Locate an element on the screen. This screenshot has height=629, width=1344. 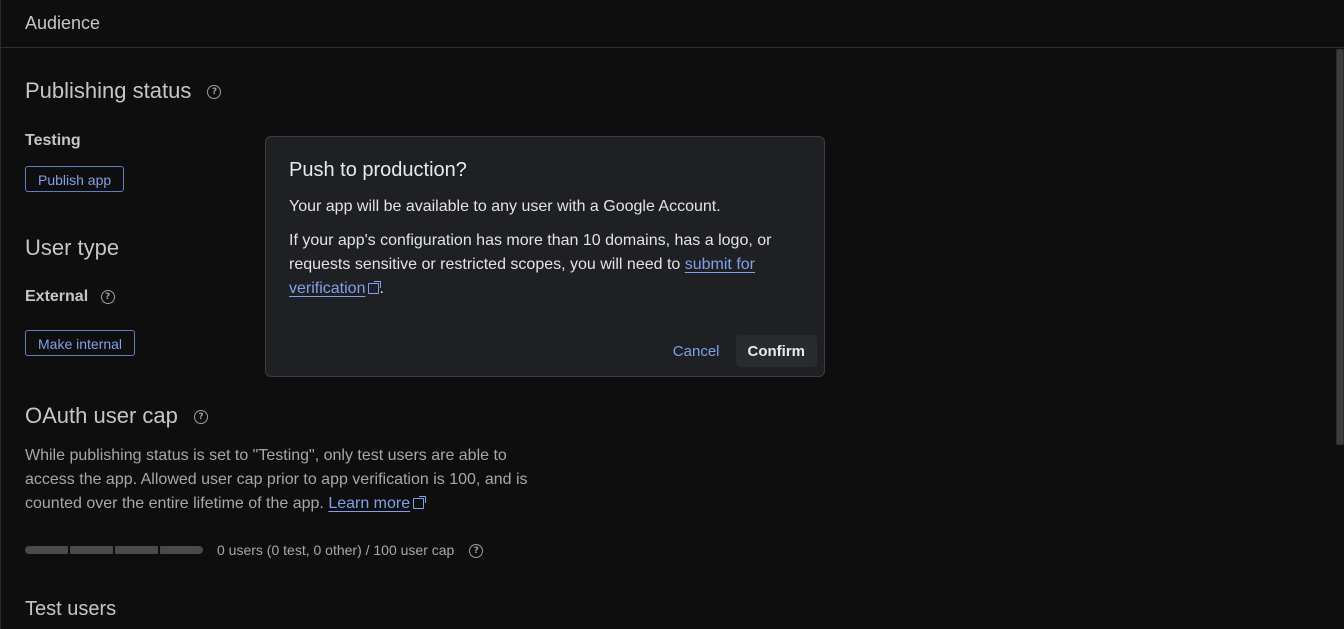
user-cap-usage-text: 0 users (0 test, 0 other) / 100 user cap is located at coordinates (336, 550).